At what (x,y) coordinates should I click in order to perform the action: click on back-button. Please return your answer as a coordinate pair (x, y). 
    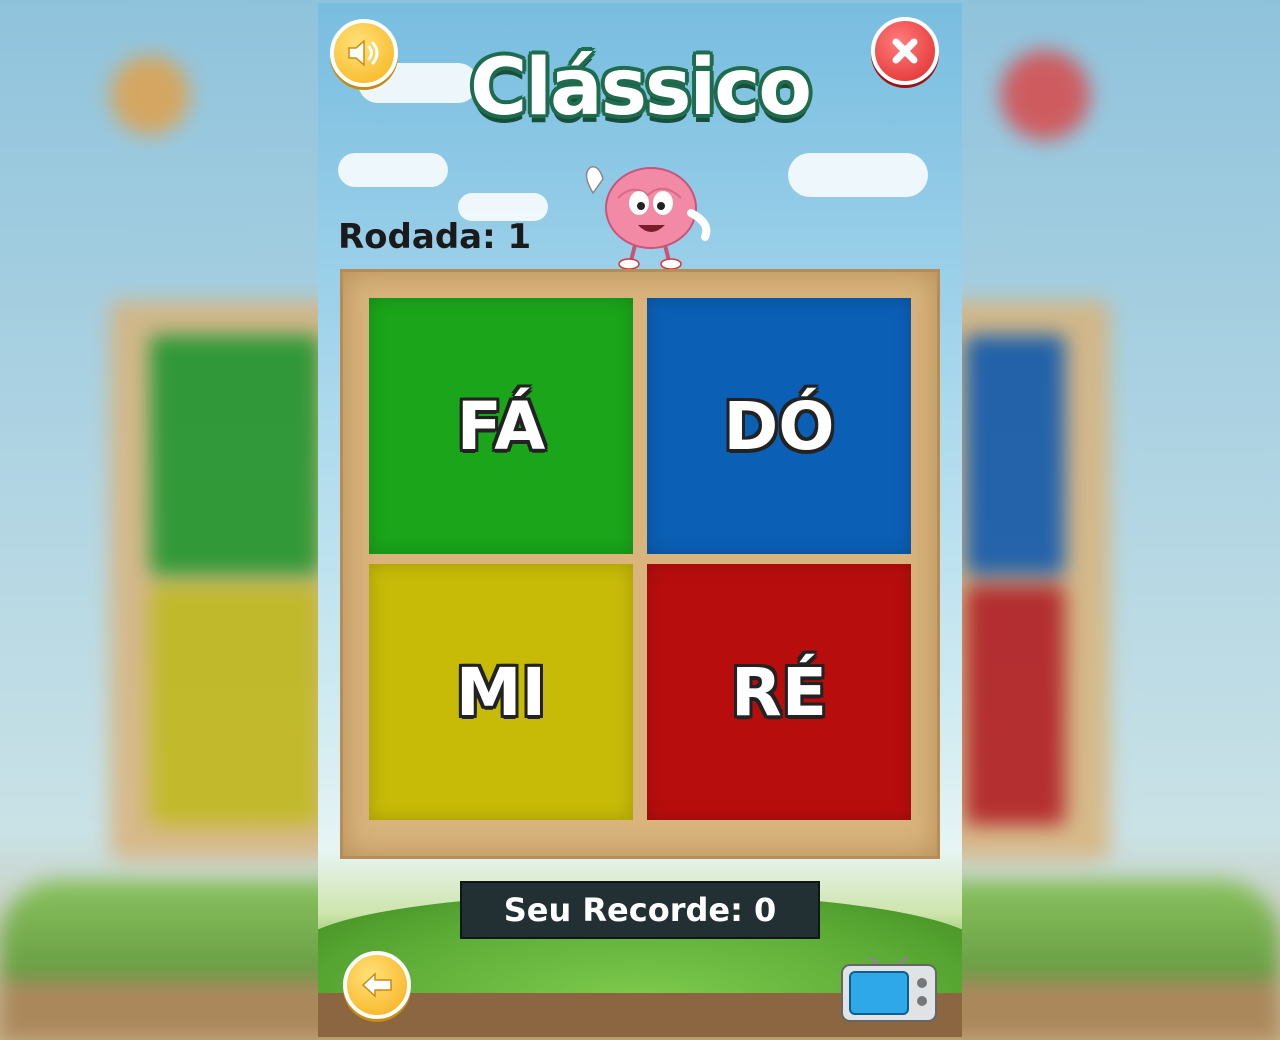
    Looking at the image, I should click on (377, 985).